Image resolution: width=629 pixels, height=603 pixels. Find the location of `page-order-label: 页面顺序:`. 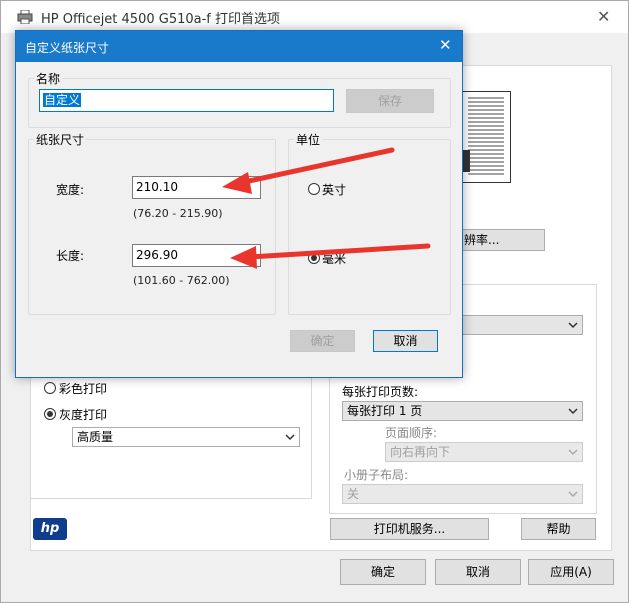

page-order-label: 页面顺序: is located at coordinates (411, 433).